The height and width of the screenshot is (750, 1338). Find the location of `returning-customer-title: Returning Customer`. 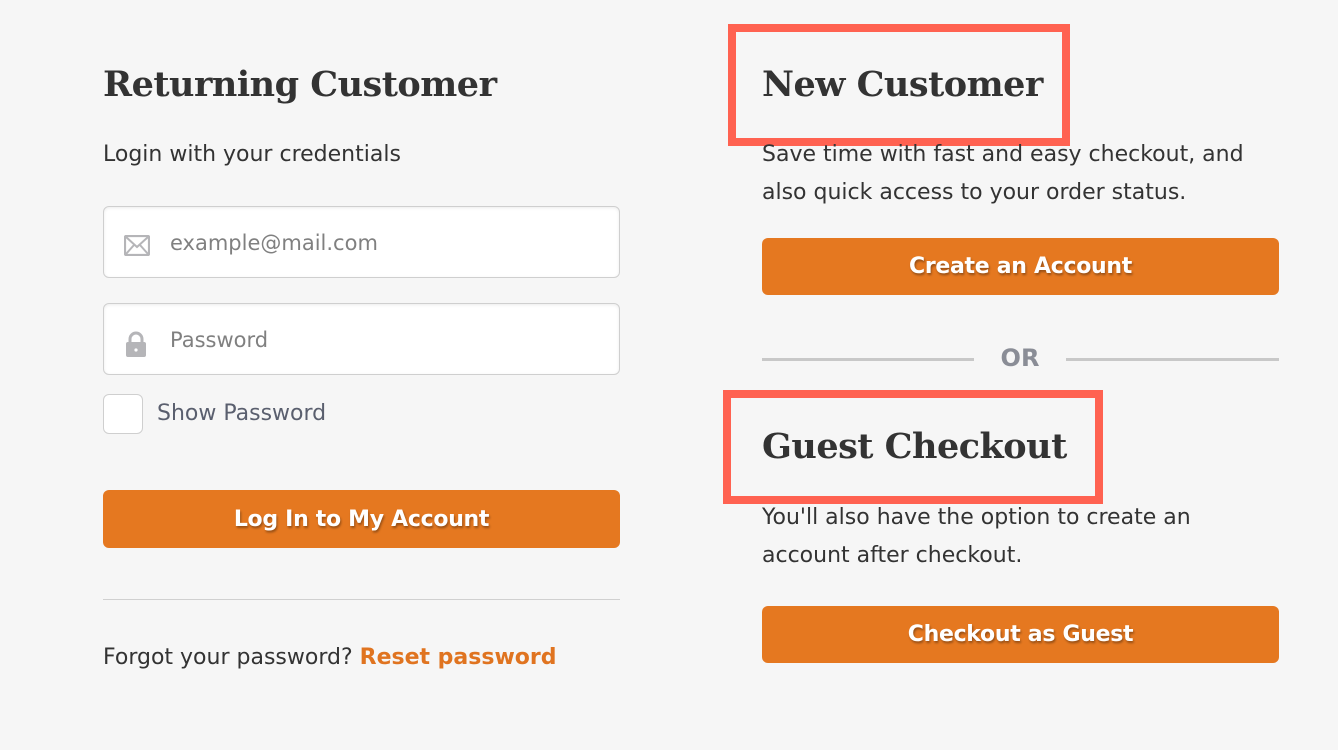

returning-customer-title: Returning Customer is located at coordinates (300, 84).